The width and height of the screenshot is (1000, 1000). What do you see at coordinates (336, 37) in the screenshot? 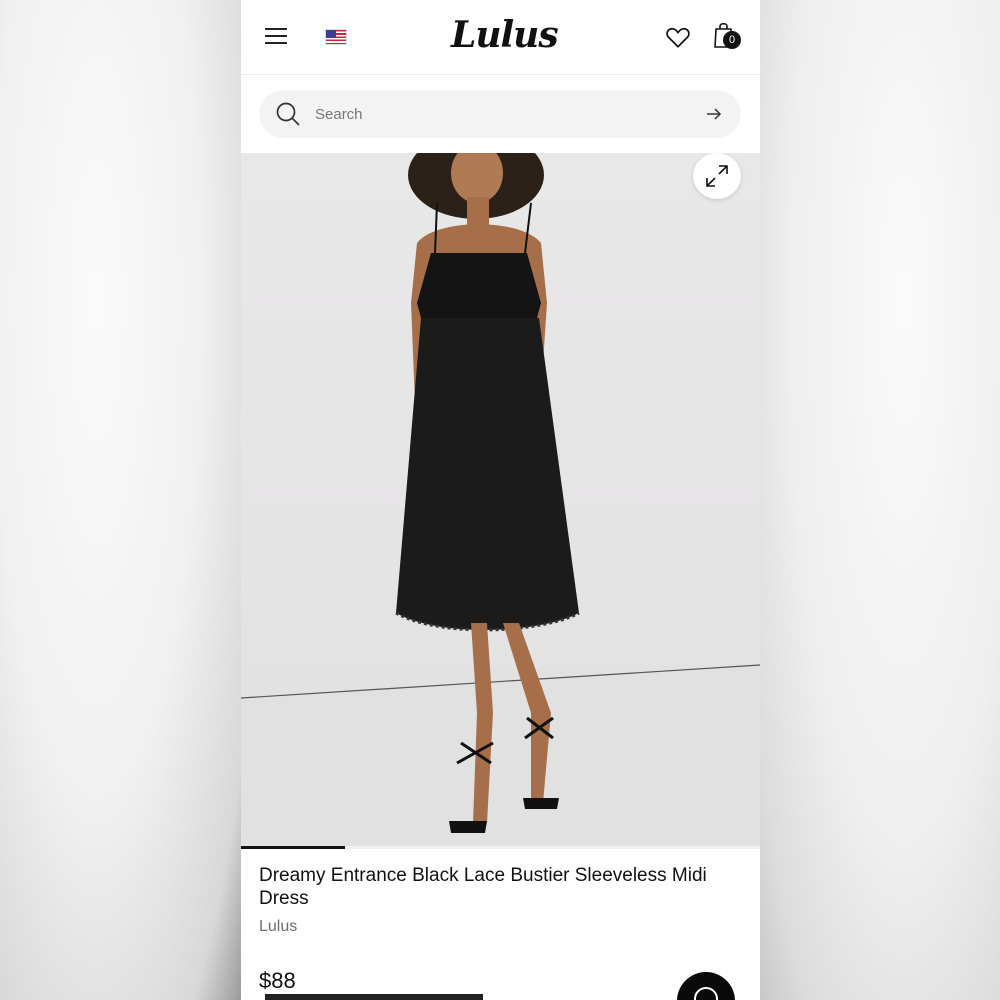
I see `us-flag-icon` at bounding box center [336, 37].